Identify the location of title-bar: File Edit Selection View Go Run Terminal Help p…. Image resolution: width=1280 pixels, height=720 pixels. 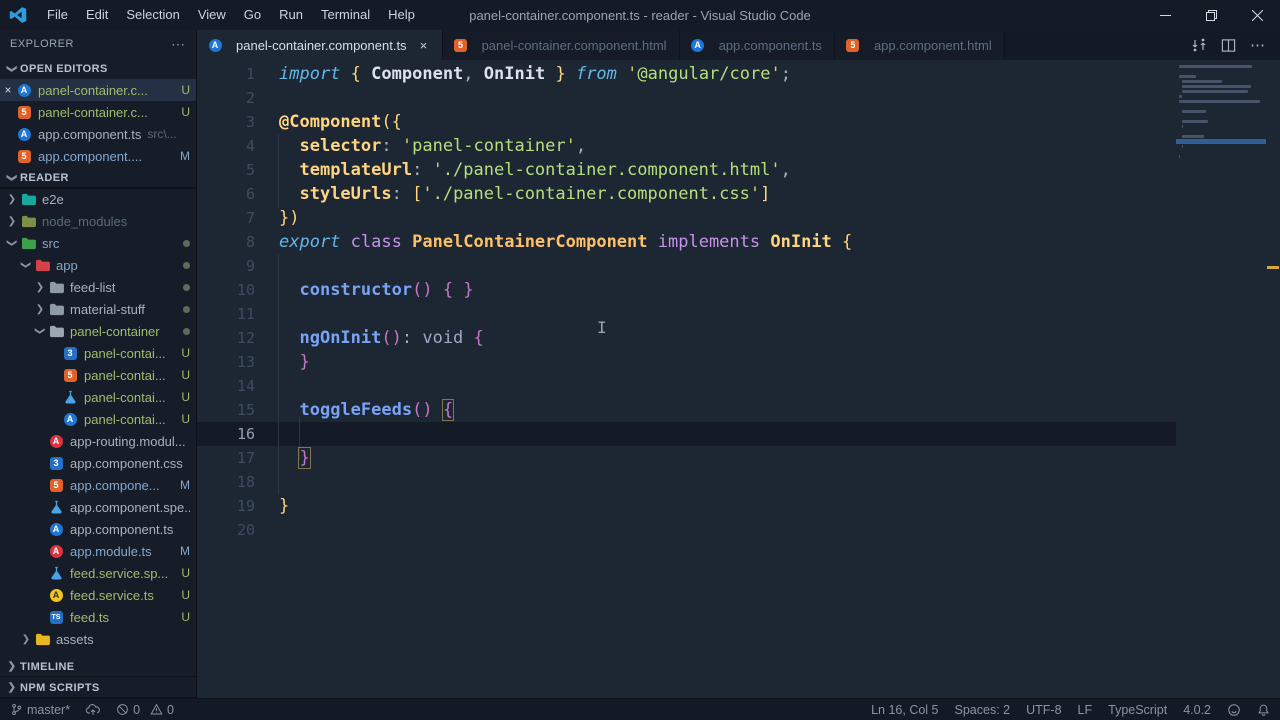
(640, 15).